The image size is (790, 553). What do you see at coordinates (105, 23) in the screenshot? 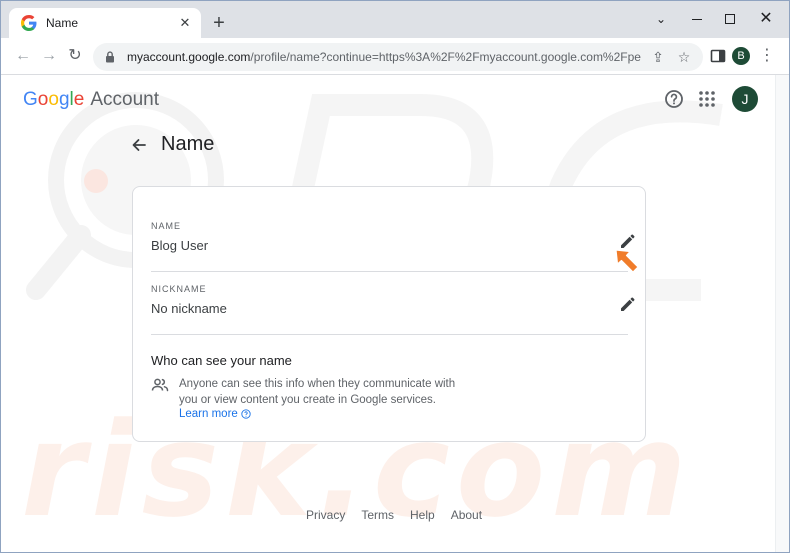
I see `tab-name: Name ✕` at bounding box center [105, 23].